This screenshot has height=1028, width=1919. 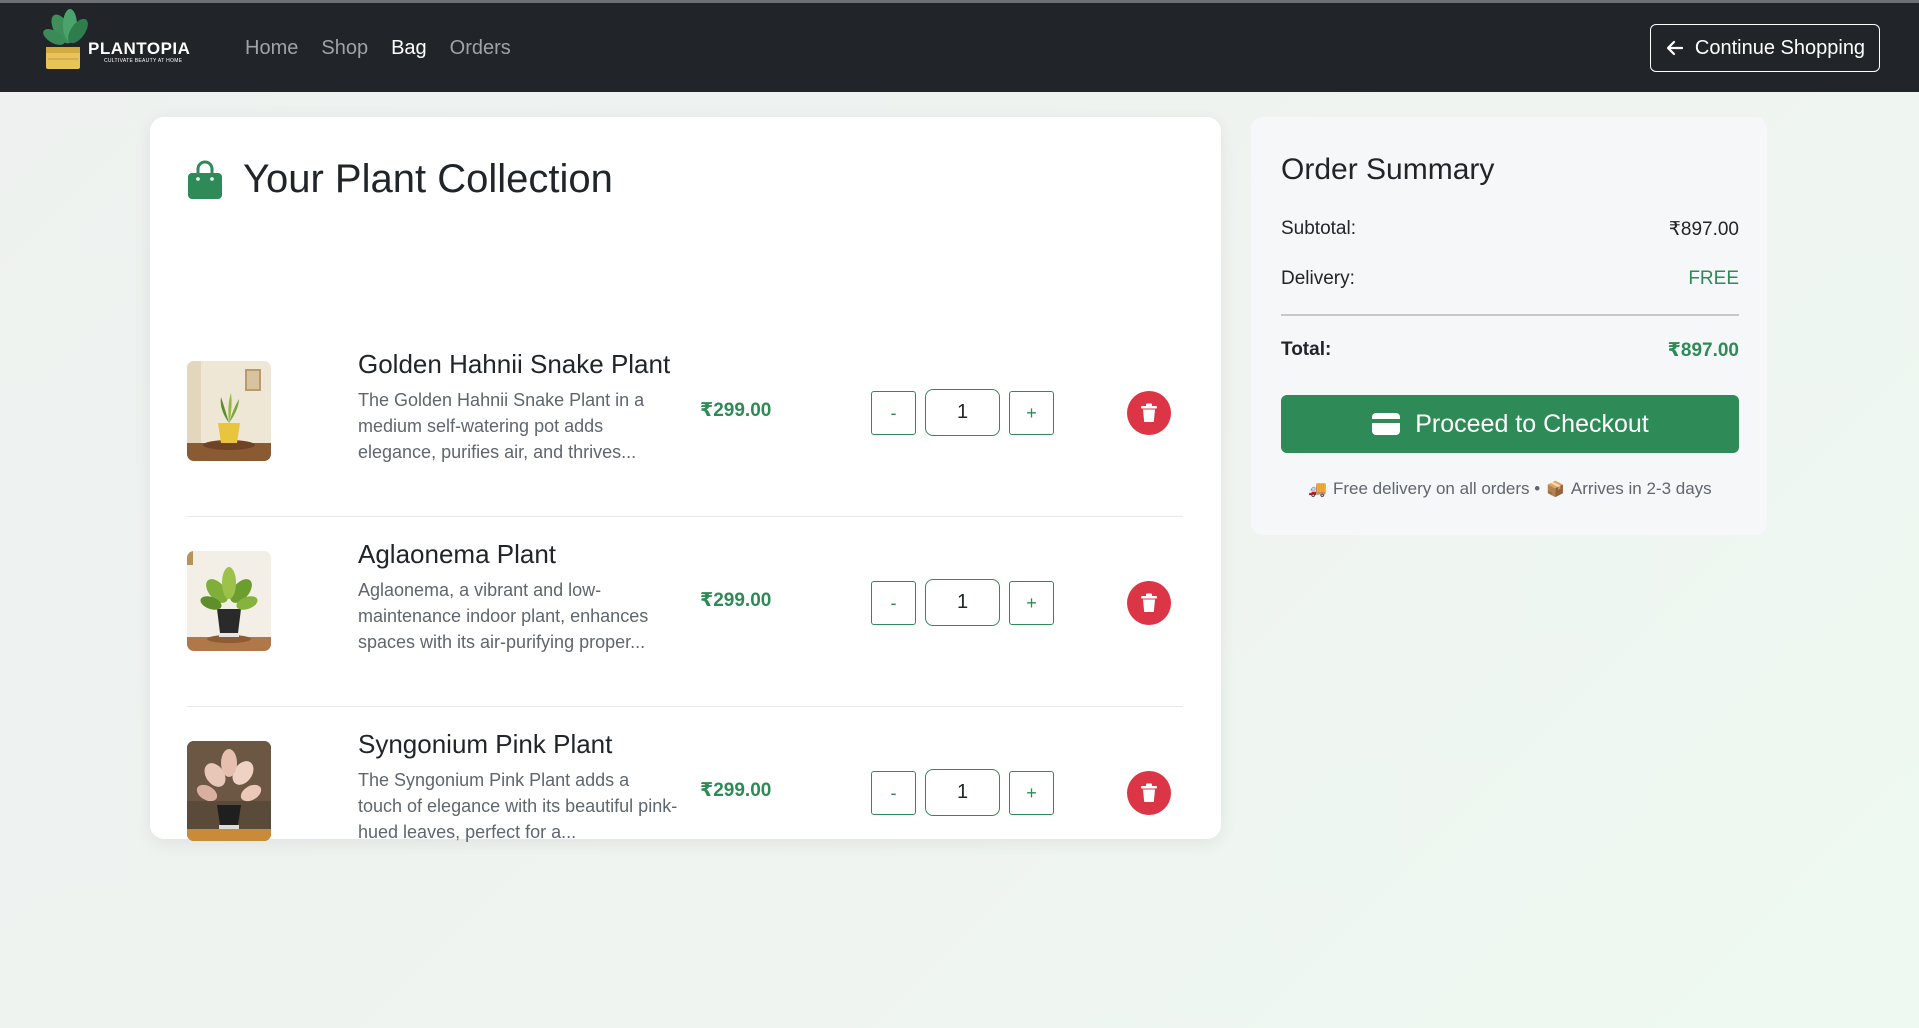 What do you see at coordinates (143, 61) in the screenshot?
I see `brand-tagline: CULTIVATE BEAUTY AT HOME` at bounding box center [143, 61].